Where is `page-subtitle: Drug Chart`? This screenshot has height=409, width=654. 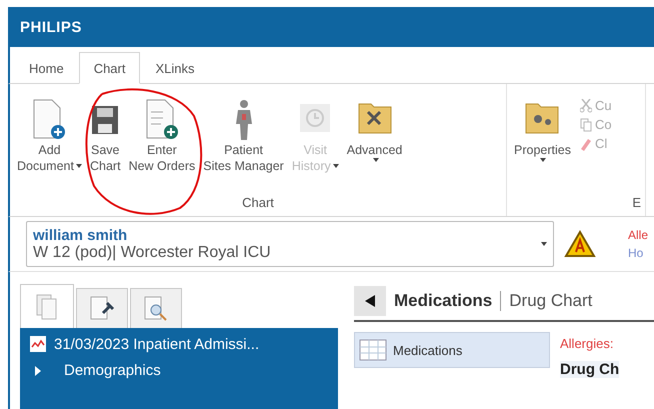 page-subtitle: Drug Chart is located at coordinates (550, 301).